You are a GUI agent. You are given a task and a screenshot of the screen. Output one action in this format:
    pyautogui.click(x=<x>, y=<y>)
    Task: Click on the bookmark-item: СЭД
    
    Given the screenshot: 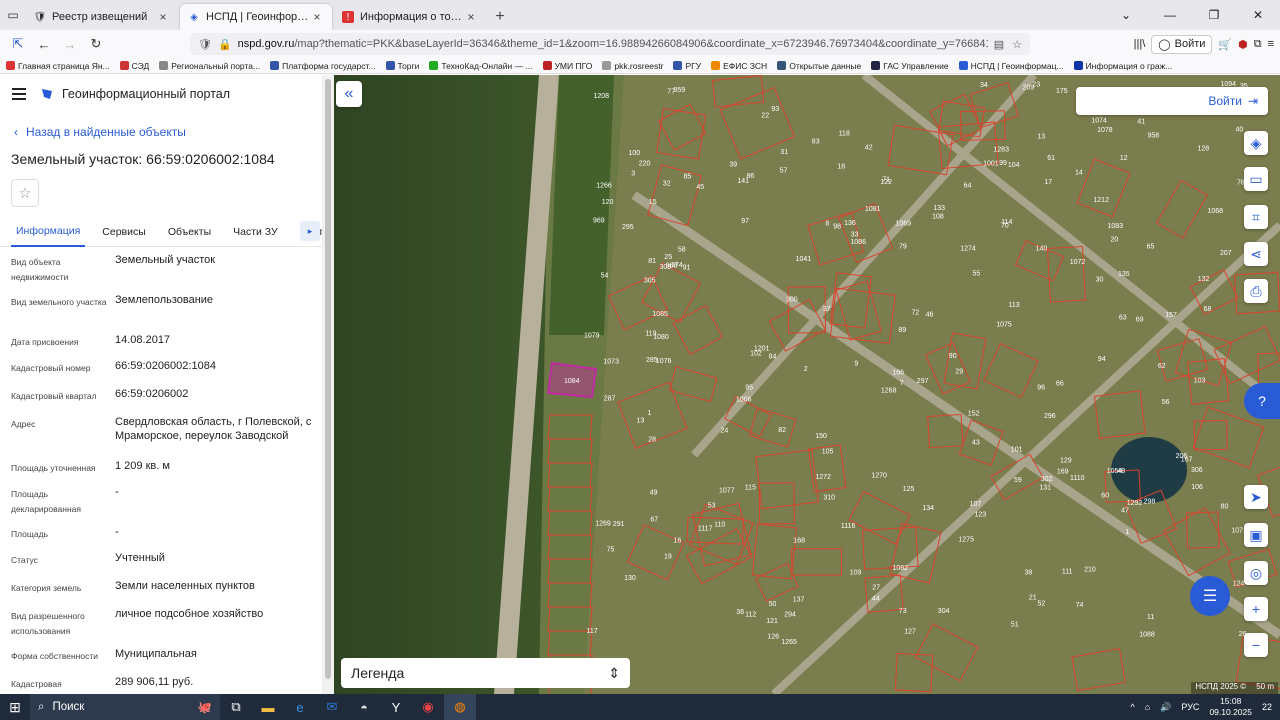 What is the action you would take?
    pyautogui.click(x=134, y=66)
    